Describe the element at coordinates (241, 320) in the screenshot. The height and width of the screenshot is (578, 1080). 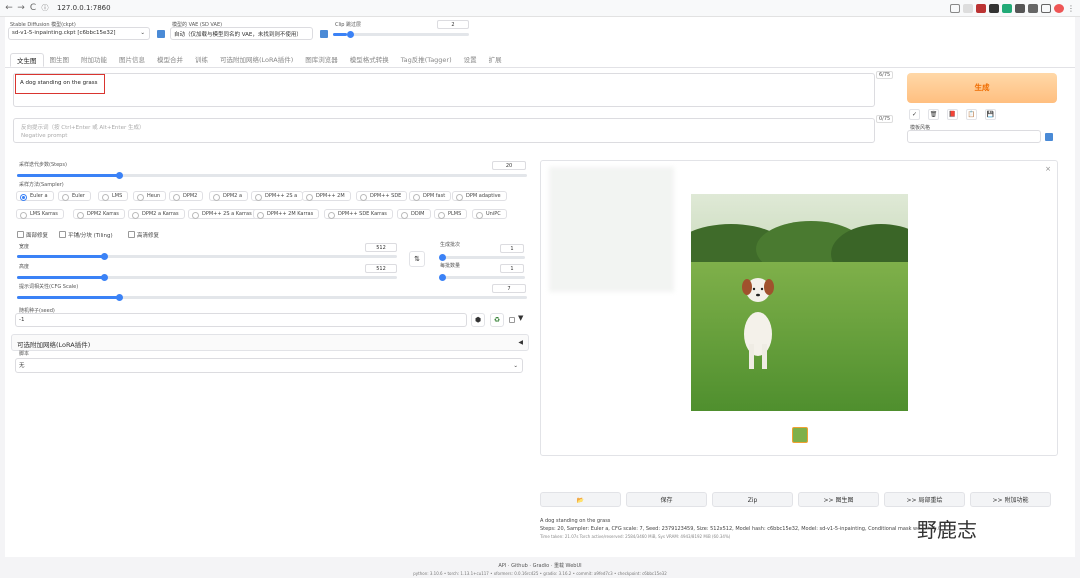
I see `seed-input: -1` at that location.